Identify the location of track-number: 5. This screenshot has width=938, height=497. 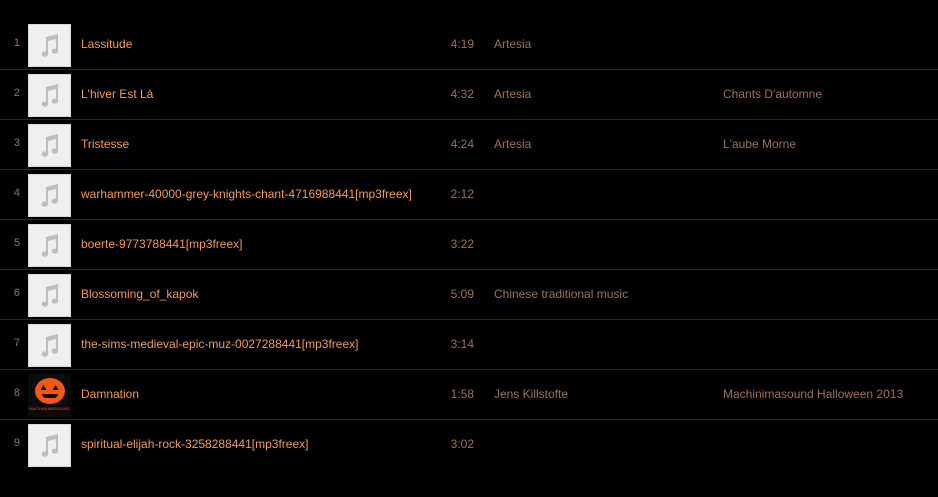
(16, 243).